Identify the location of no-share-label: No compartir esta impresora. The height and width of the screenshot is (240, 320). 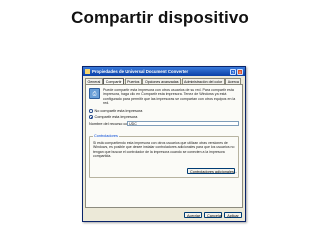
(118, 111).